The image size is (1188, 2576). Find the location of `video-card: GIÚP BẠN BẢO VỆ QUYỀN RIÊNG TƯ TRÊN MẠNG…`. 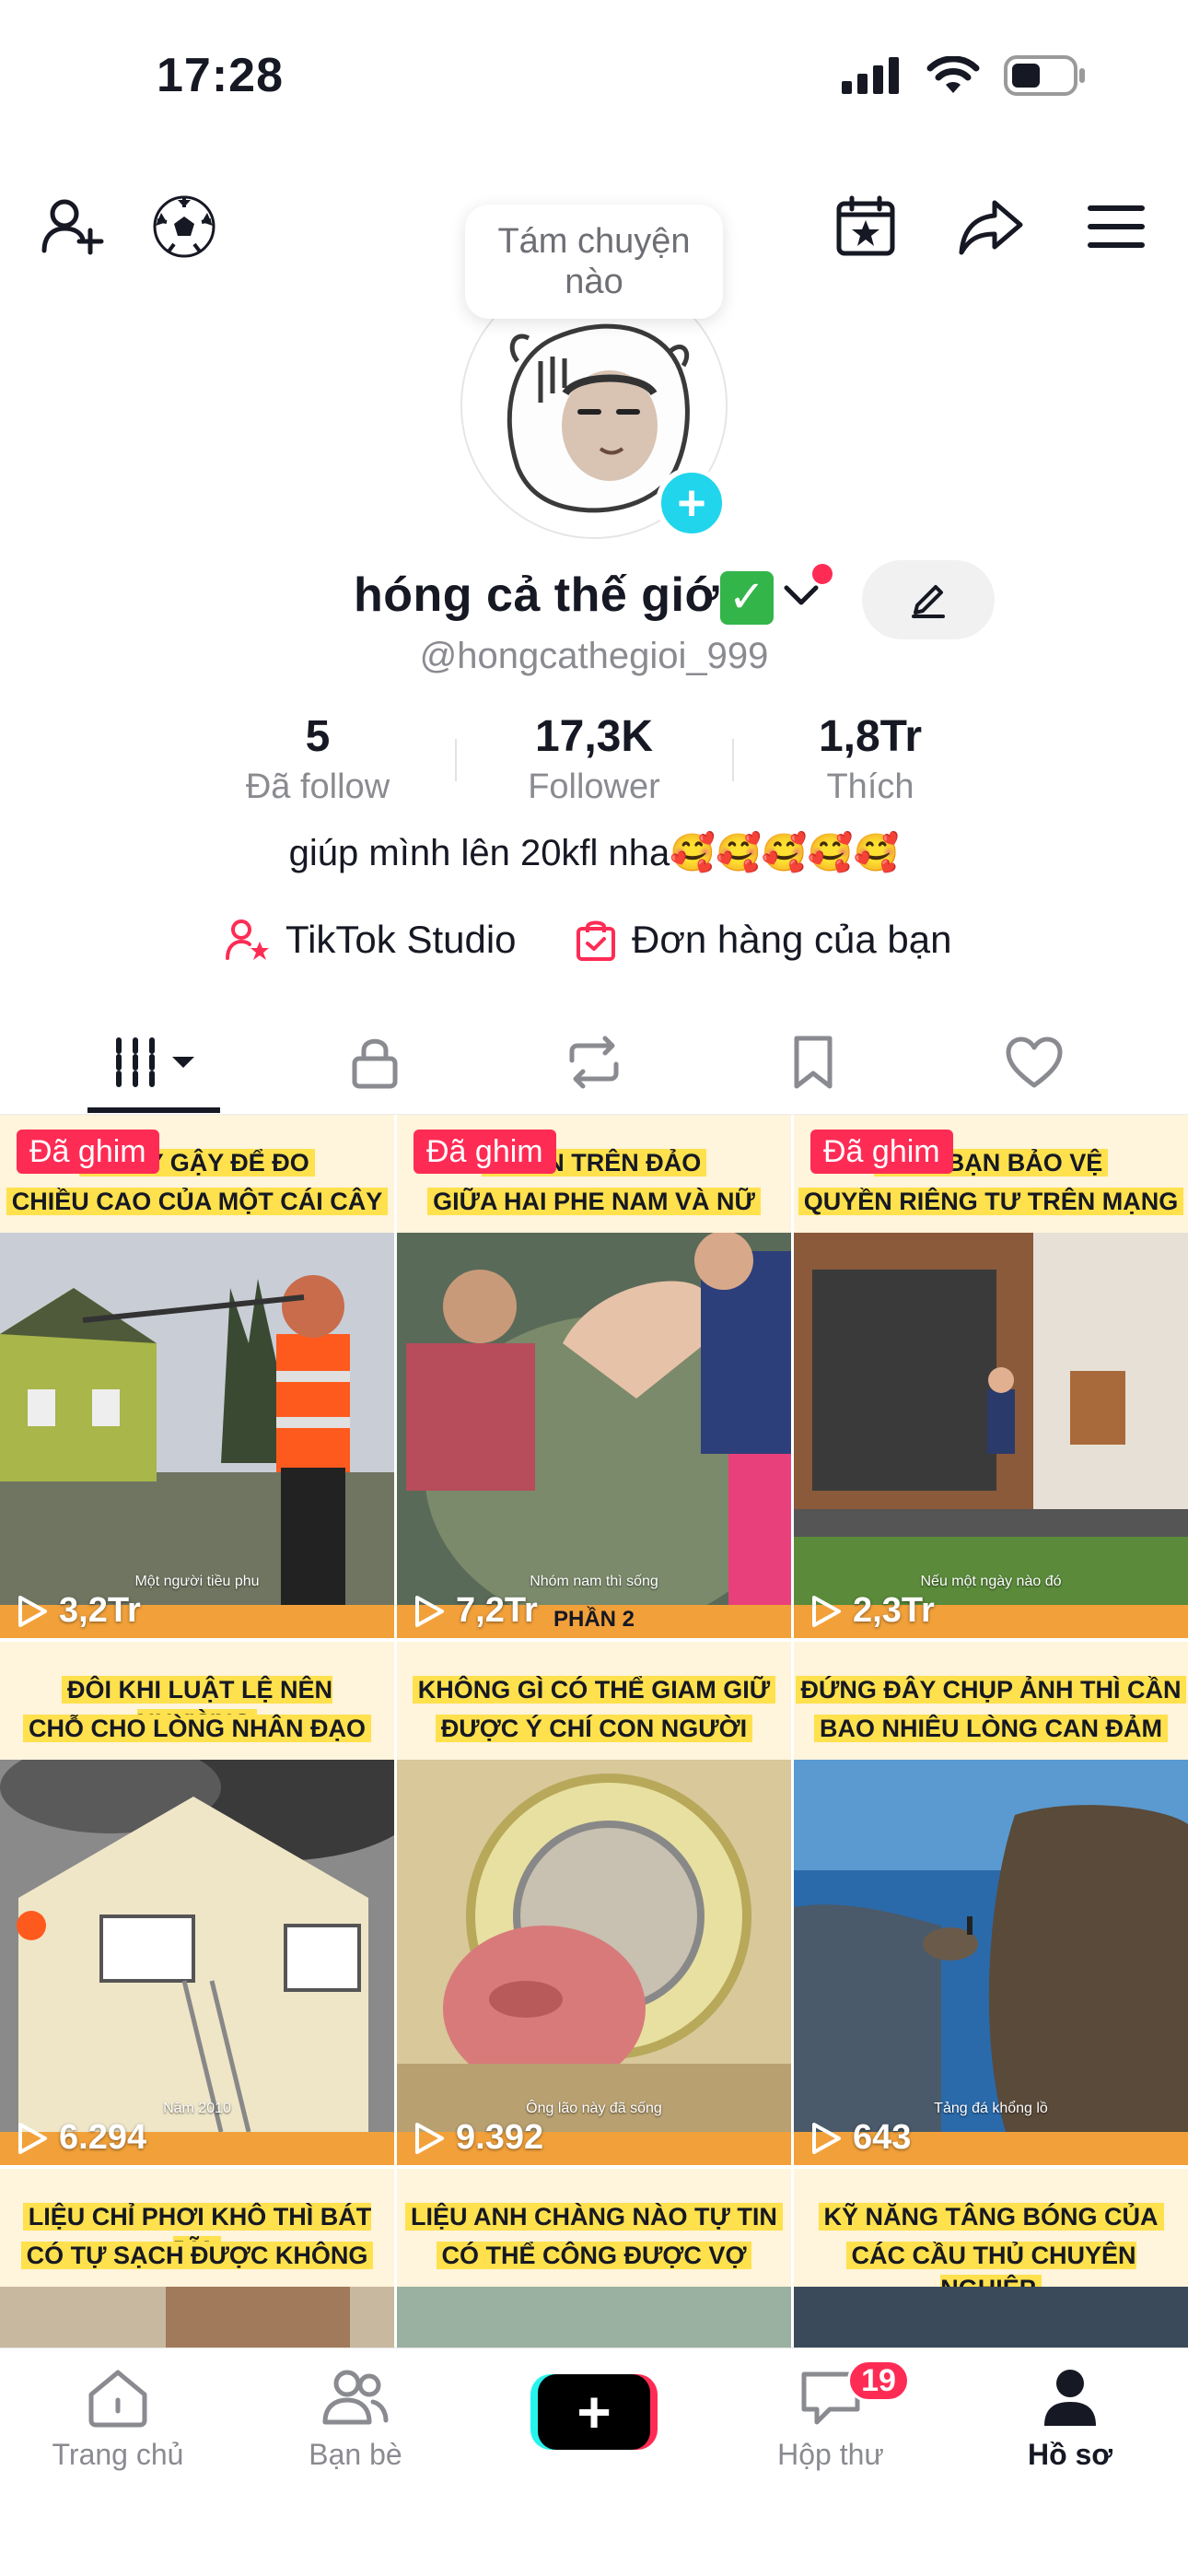

video-card: GIÚP BẠN BẢO VỆ QUYỀN RIÊNG TƯ TRÊN MẠNG… is located at coordinates (991, 1376).